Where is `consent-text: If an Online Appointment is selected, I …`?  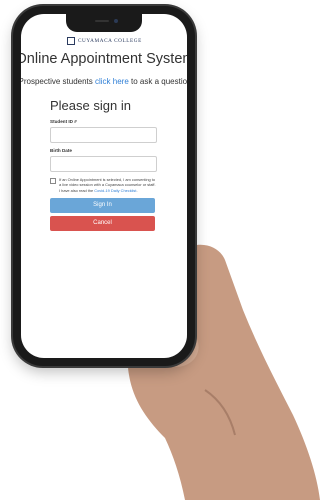 consent-text: If an Online Appointment is selected, I … is located at coordinates (108, 185).